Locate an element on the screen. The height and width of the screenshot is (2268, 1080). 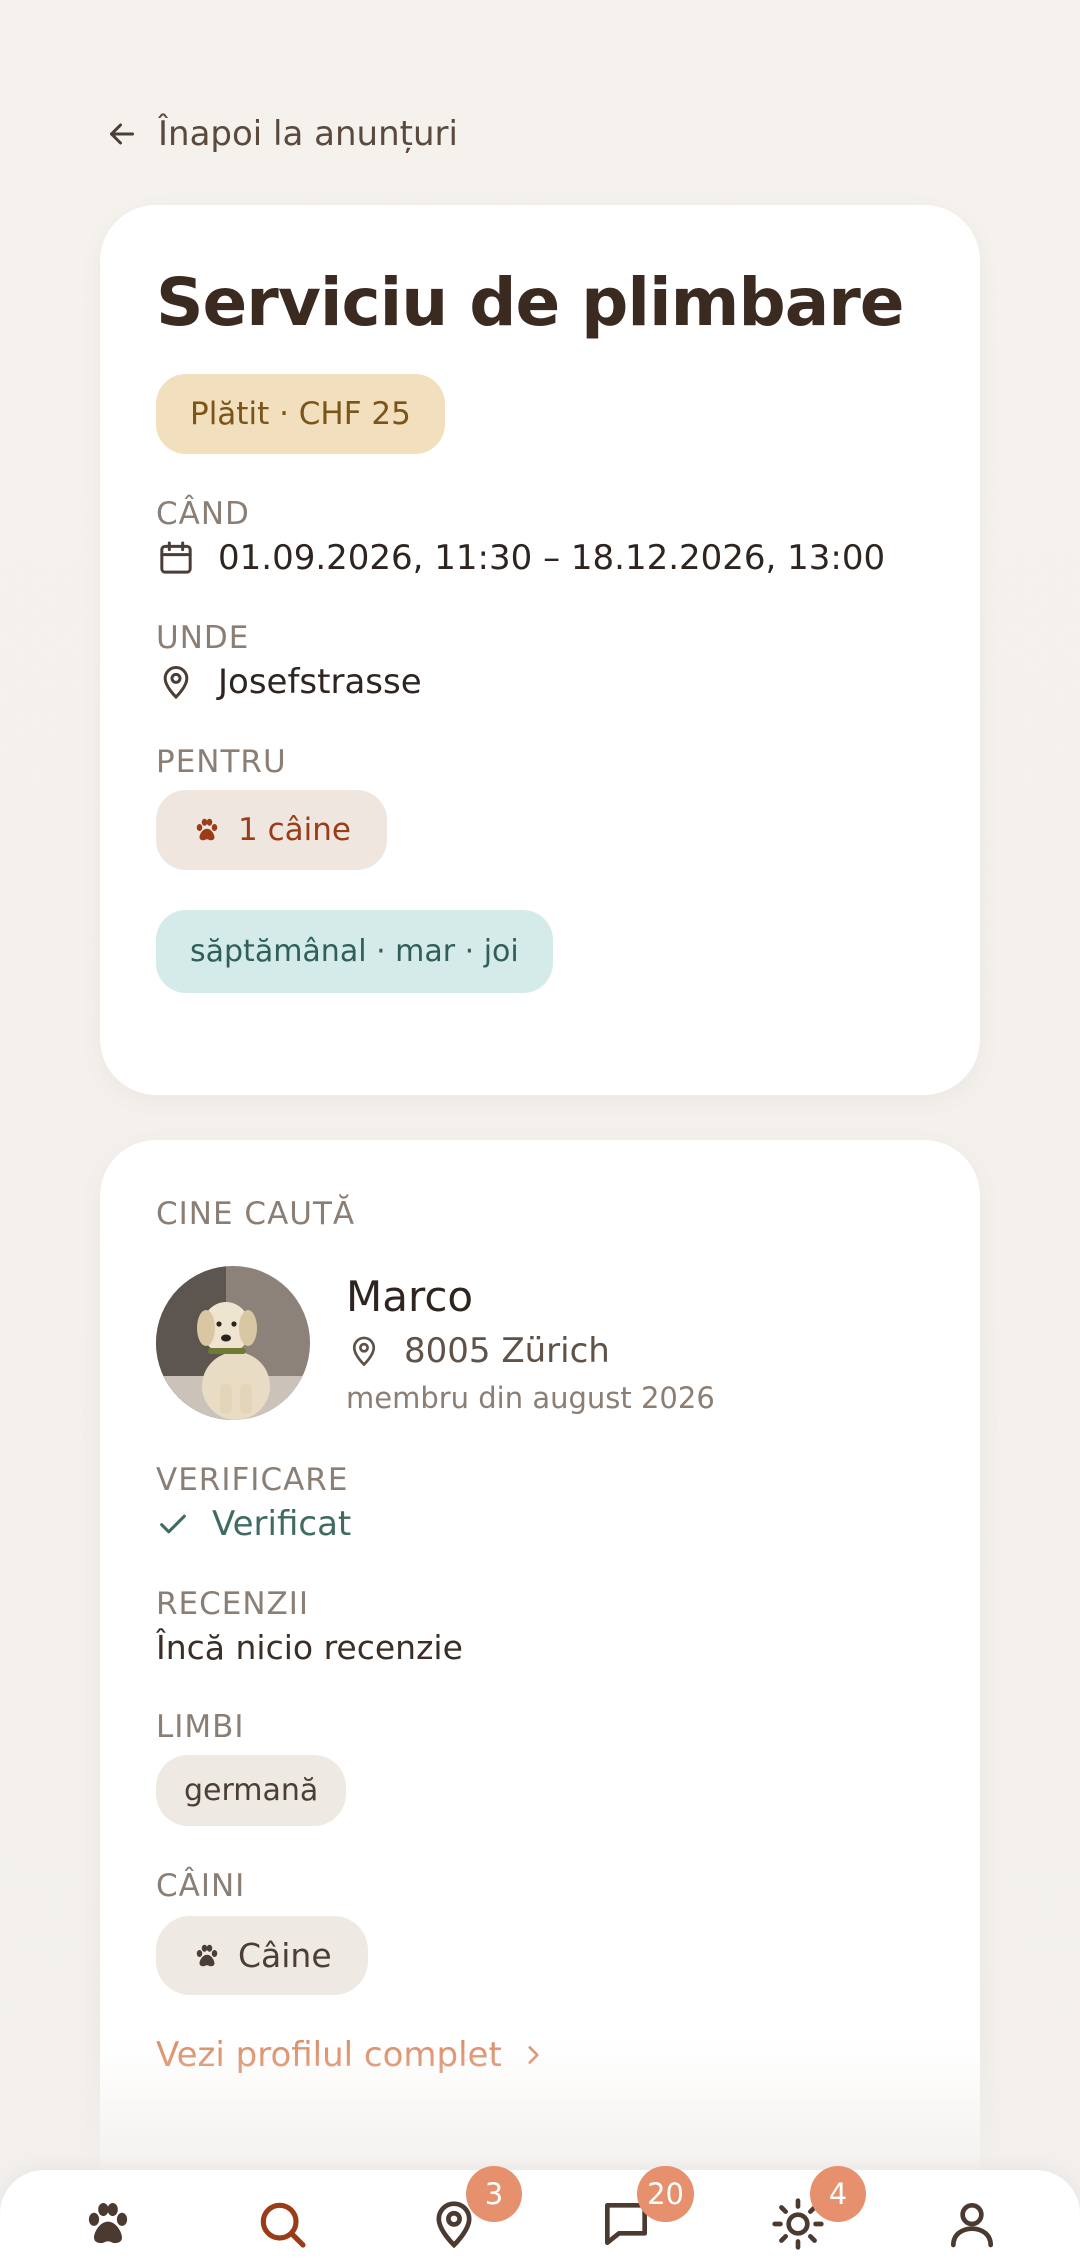
member-since: membru din august 2026 is located at coordinates (530, 1398).